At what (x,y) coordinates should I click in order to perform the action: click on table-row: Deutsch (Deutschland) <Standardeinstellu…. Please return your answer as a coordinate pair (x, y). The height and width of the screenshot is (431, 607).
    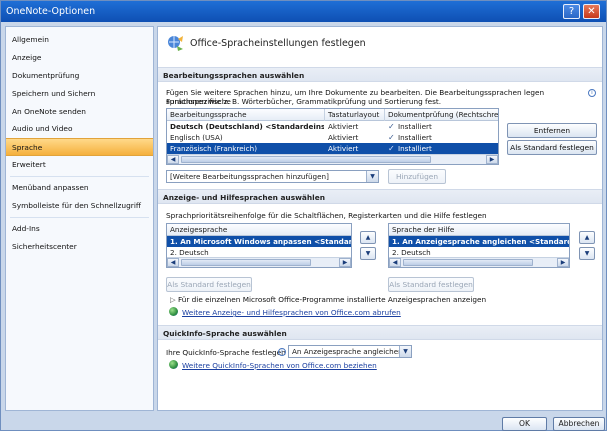
    Looking at the image, I should click on (332, 126).